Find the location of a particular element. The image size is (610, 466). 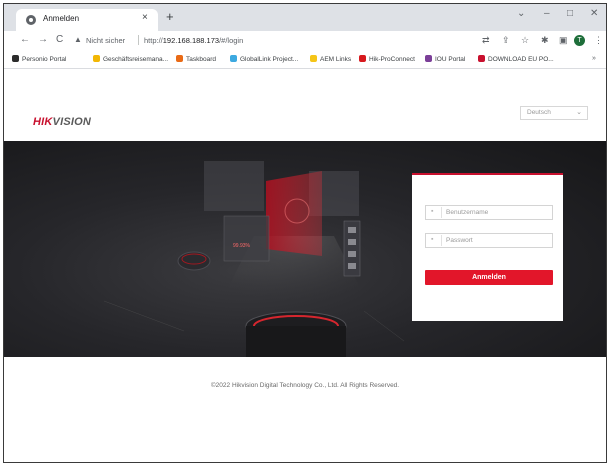

hikvision-logo: HIKVISION is located at coordinates (62, 122).